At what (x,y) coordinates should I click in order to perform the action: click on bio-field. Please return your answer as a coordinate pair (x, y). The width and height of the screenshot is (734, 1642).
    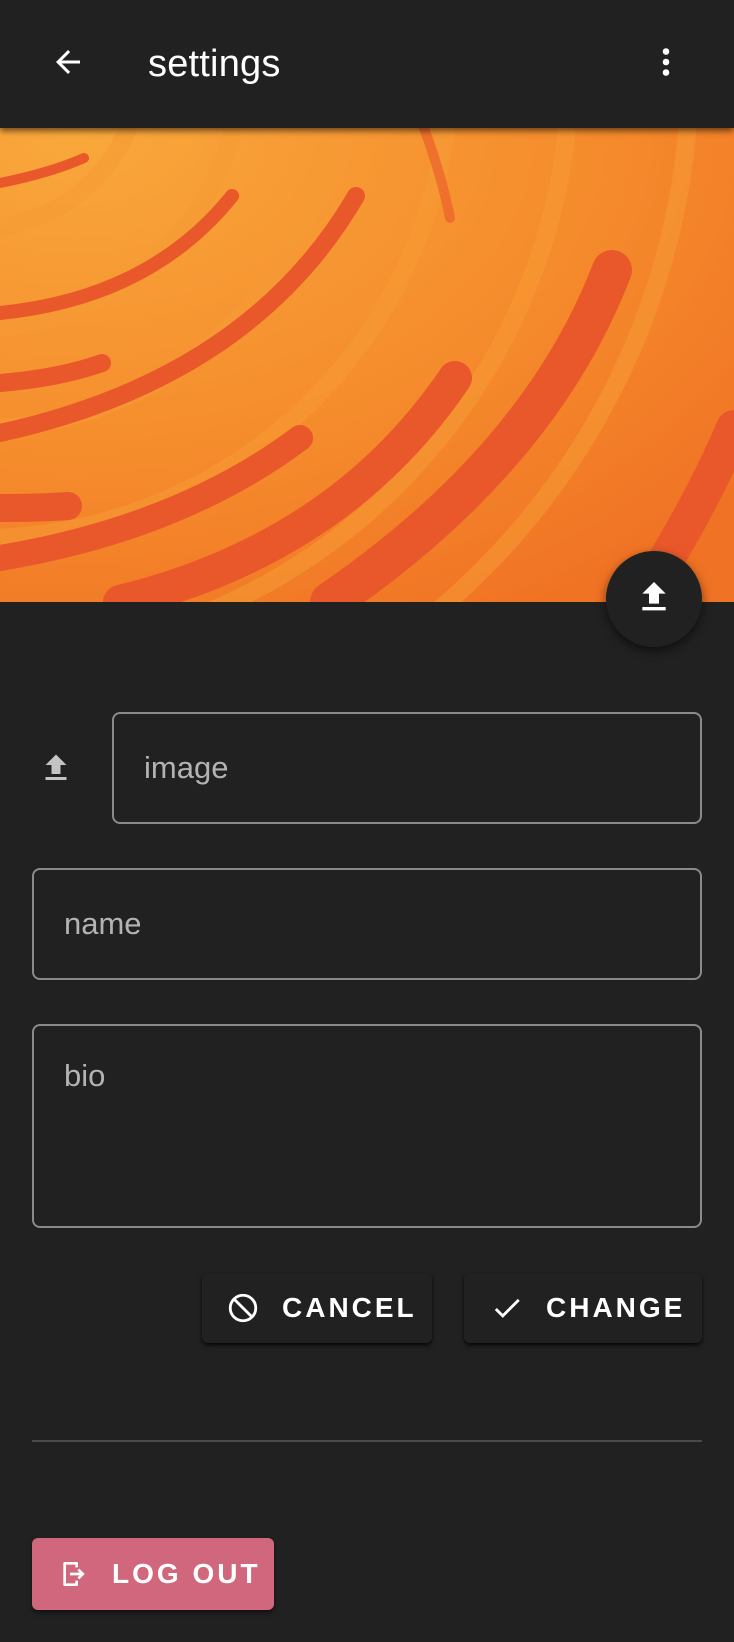
    Looking at the image, I should click on (367, 1126).